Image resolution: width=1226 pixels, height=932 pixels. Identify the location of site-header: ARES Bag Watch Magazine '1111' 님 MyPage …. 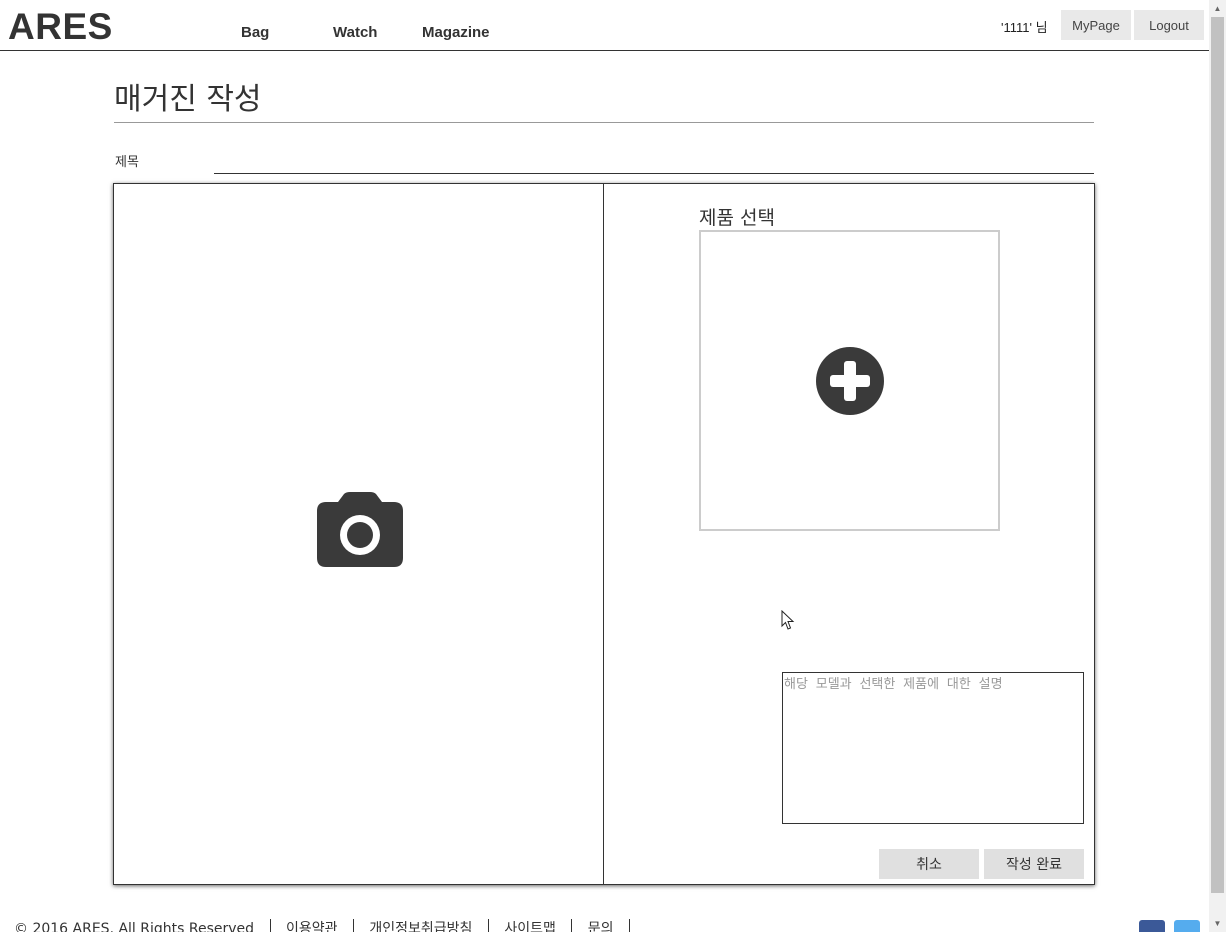
(604, 25).